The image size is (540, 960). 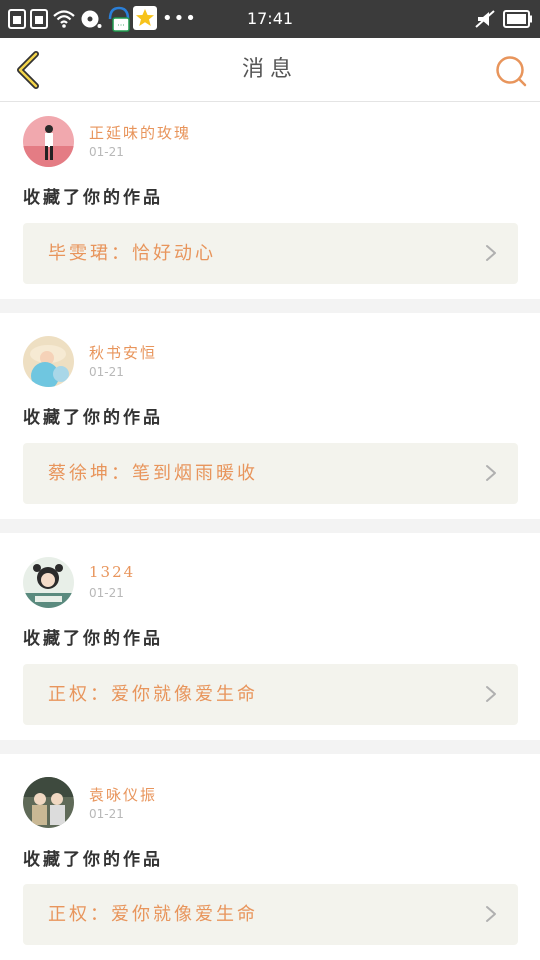 I want to click on status-time: 17:41, so click(x=270, y=18).